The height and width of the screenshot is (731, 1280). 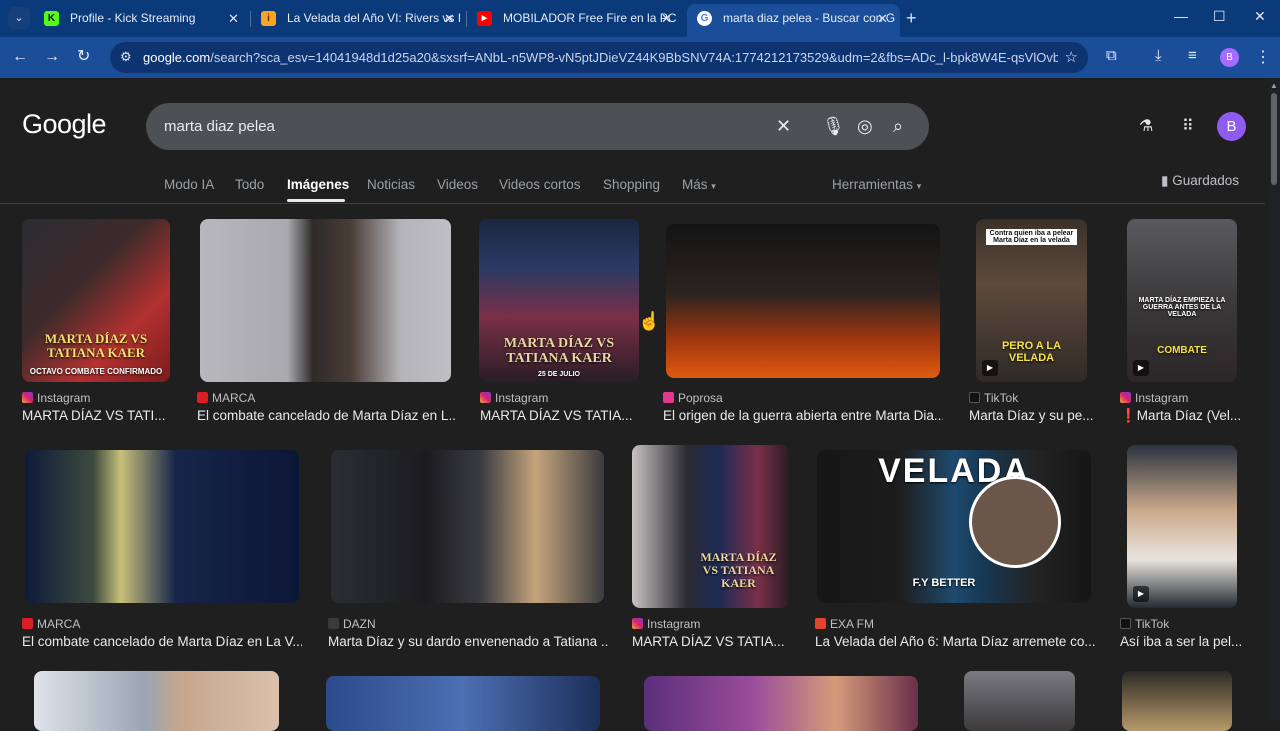 I want to click on source-label: Instagram, so click(x=674, y=624).